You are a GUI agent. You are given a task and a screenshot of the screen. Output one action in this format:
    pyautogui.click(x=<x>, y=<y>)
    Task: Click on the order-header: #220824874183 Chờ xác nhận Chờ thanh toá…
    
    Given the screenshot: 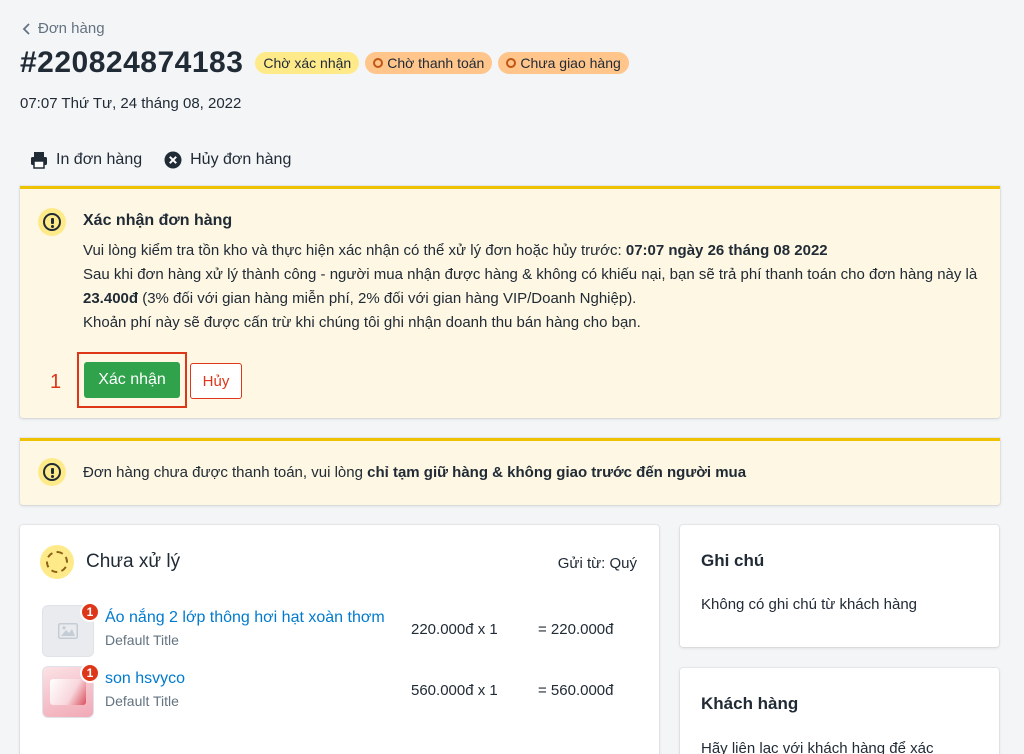 What is the action you would take?
    pyautogui.click(x=327, y=63)
    